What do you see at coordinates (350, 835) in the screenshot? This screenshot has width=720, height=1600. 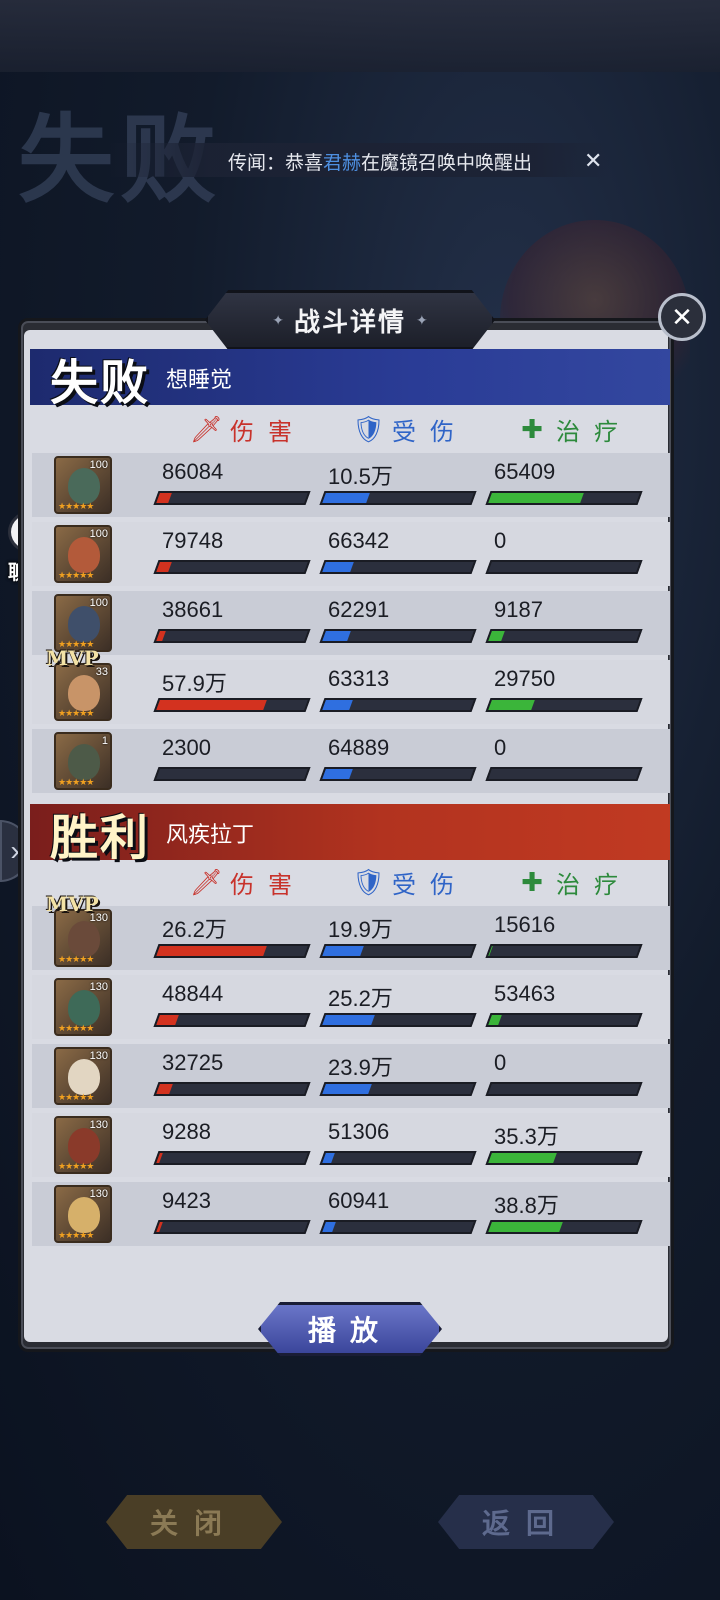 I see `team-banner: 胜利 风疾拉丁` at bounding box center [350, 835].